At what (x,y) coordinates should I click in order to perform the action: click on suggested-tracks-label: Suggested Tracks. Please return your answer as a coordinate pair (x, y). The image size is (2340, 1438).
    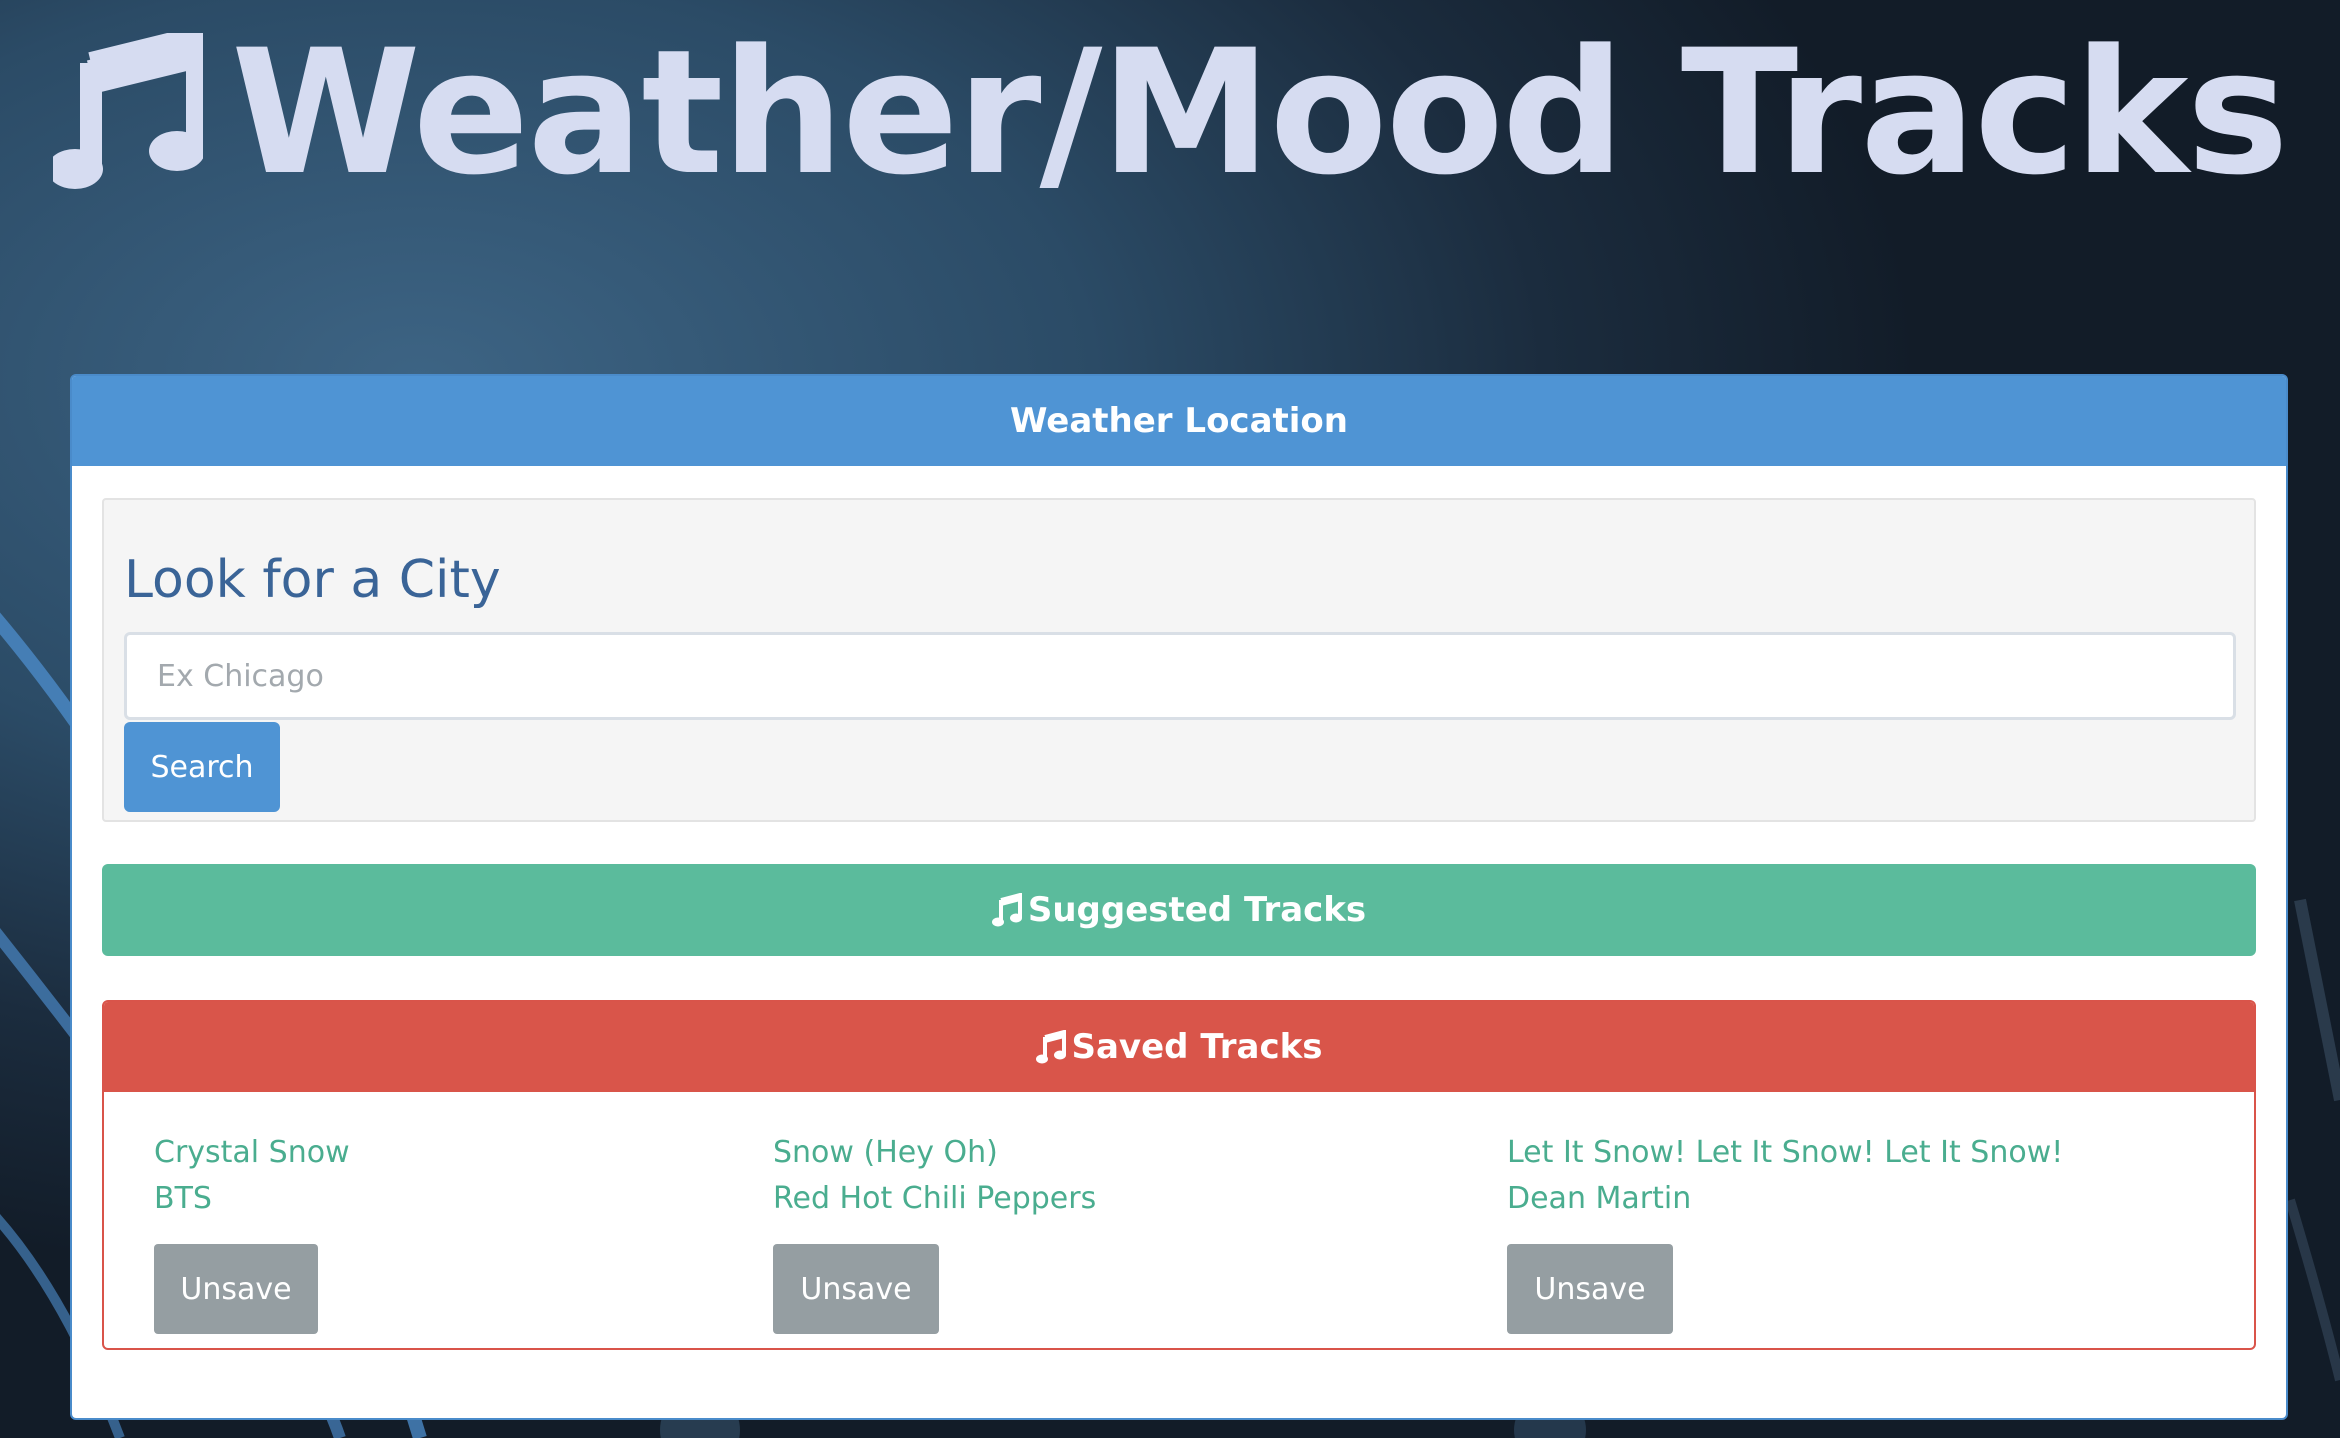
    Looking at the image, I should click on (1197, 910).